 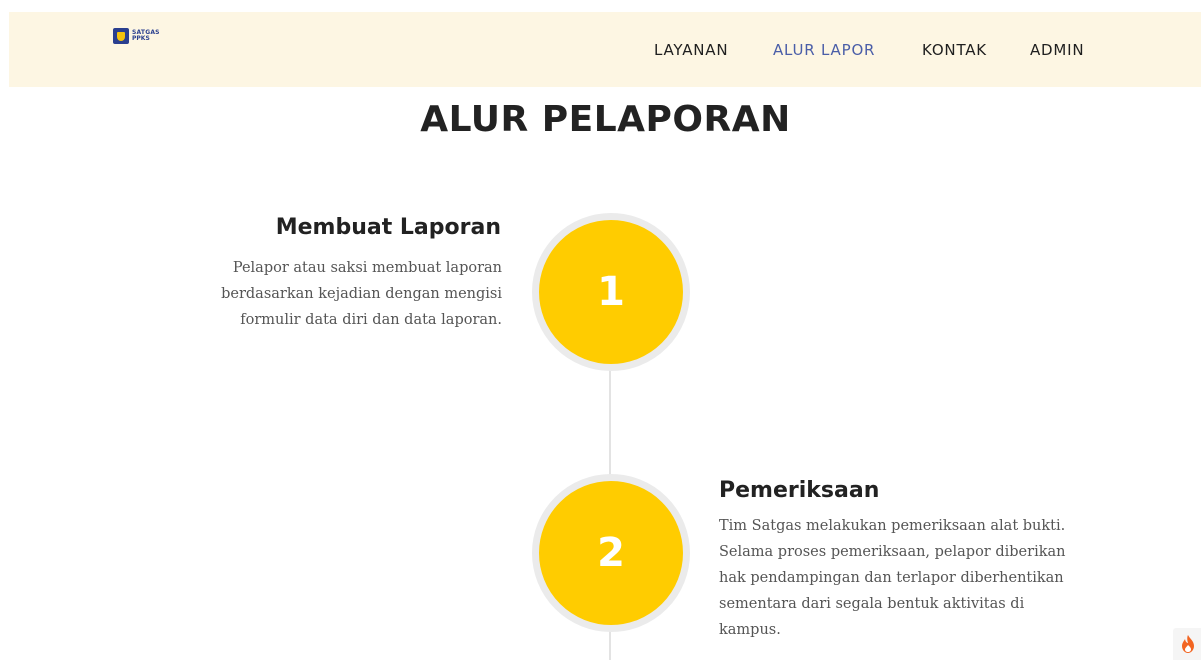 I want to click on nav-item-kontak: KONTAK, so click(x=954, y=50).